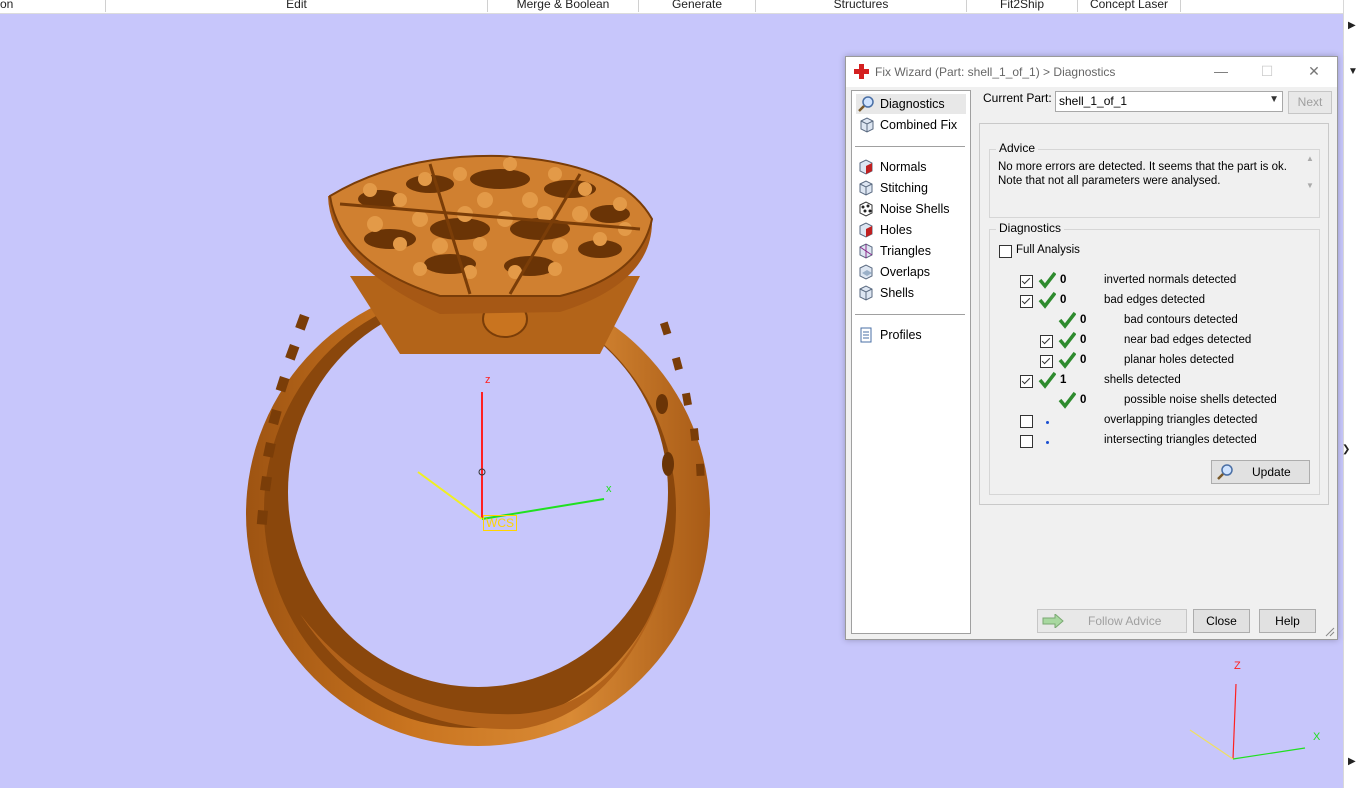 The width and height of the screenshot is (1360, 788). I want to click on menu-item-concept-laser: Concept Laser, so click(1129, 6).